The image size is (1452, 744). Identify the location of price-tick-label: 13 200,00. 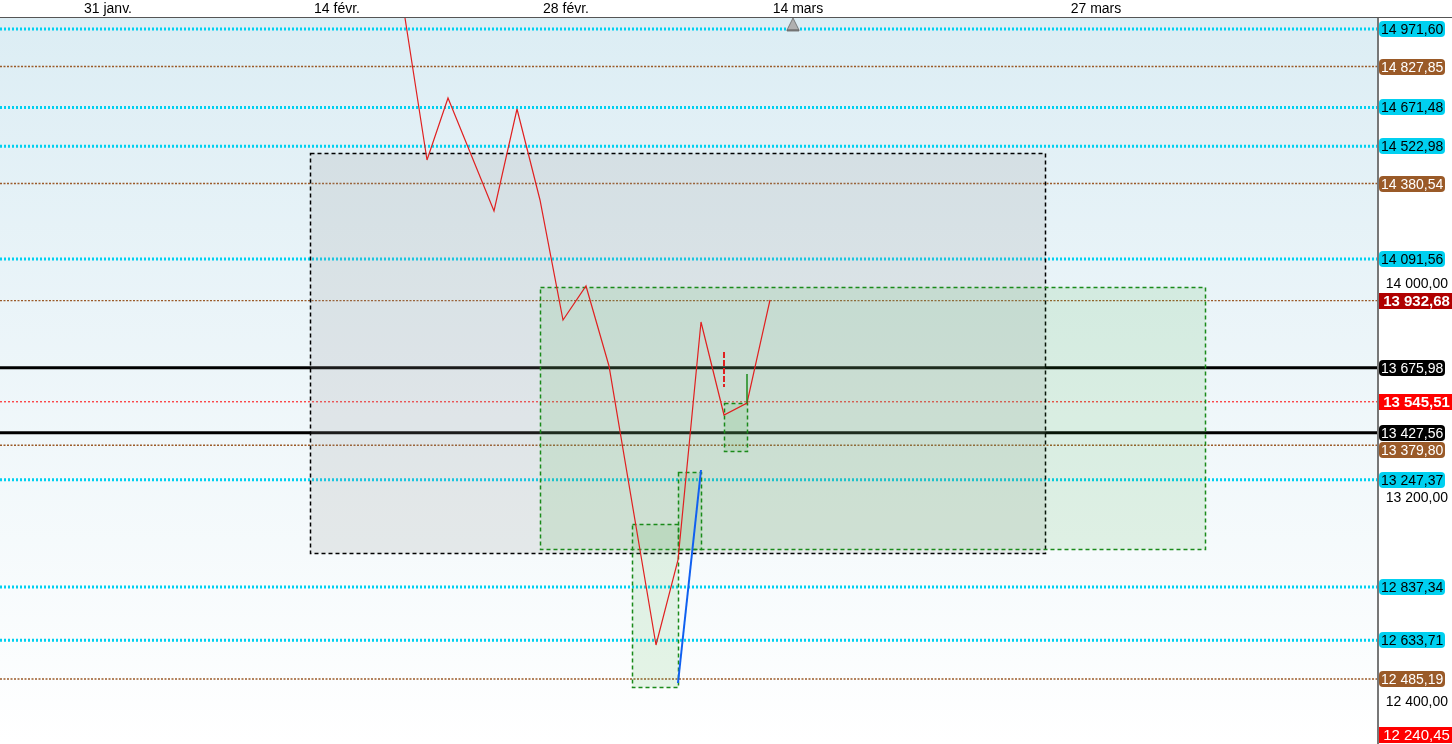
(1416, 496).